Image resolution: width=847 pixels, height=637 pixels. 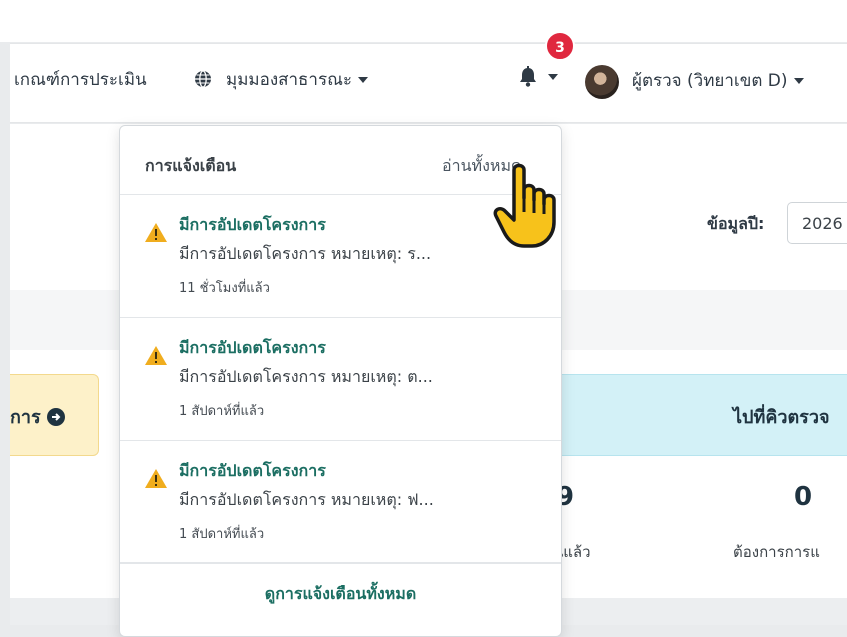 What do you see at coordinates (560, 46) in the screenshot?
I see `notification-count-badge: 3` at bounding box center [560, 46].